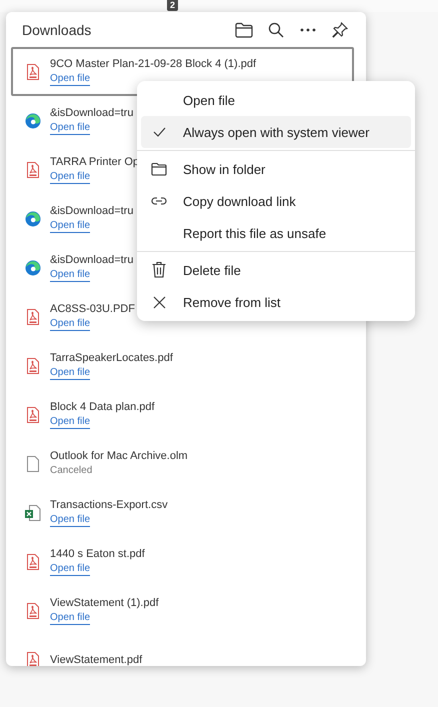  Describe the element at coordinates (97, 554) in the screenshot. I see `file-name: 1440 s Eaton st.pdf` at that location.